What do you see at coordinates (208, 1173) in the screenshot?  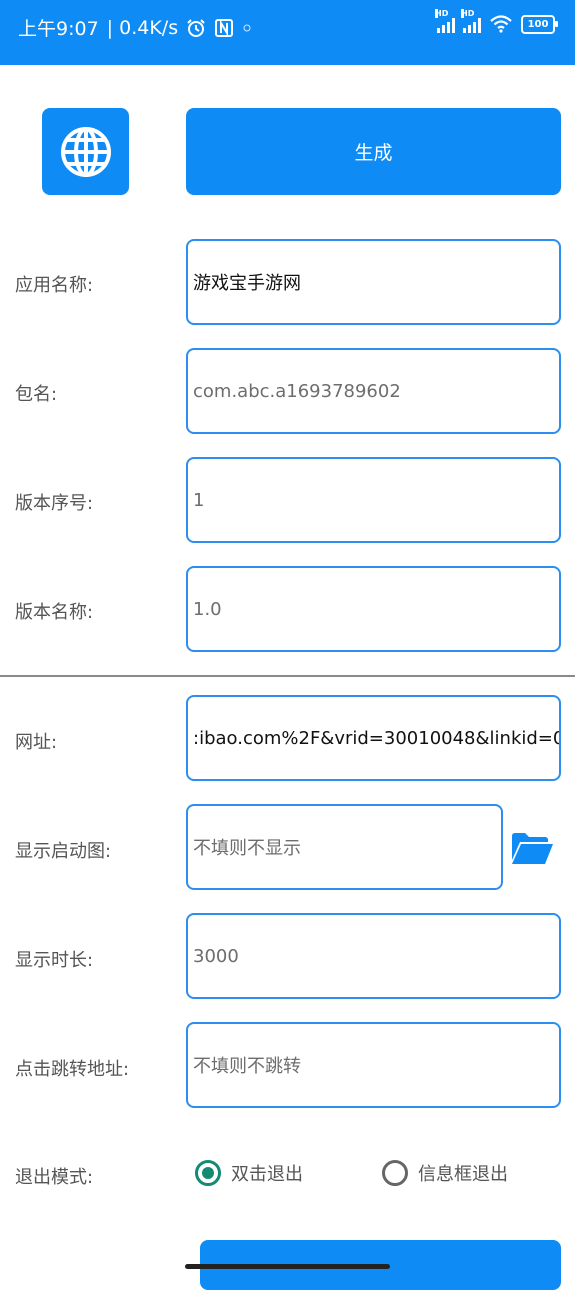 I see `radio-selected-icon` at bounding box center [208, 1173].